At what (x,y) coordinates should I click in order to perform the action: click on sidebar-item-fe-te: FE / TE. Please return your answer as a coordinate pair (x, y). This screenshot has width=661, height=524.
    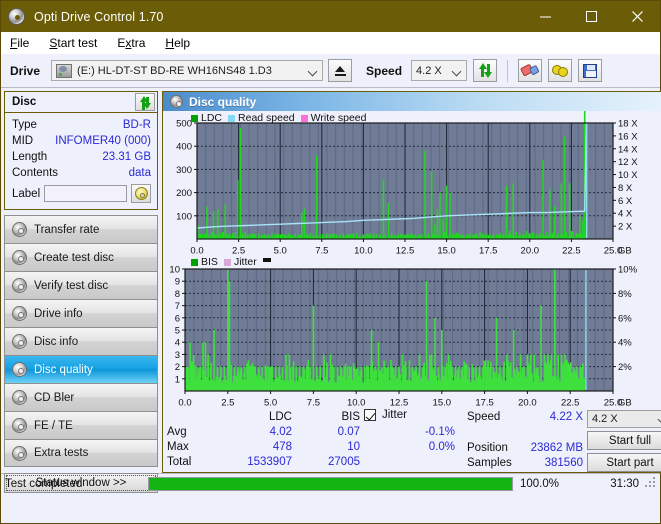
    Looking at the image, I should click on (81, 425).